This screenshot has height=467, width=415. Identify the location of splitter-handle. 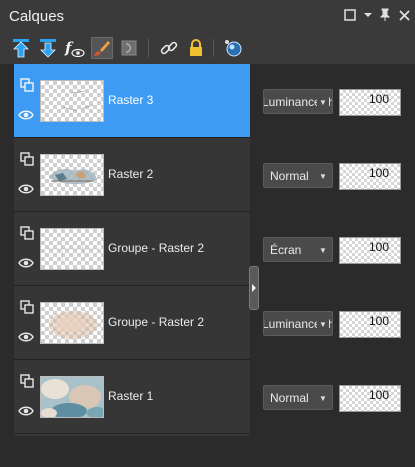
(254, 288).